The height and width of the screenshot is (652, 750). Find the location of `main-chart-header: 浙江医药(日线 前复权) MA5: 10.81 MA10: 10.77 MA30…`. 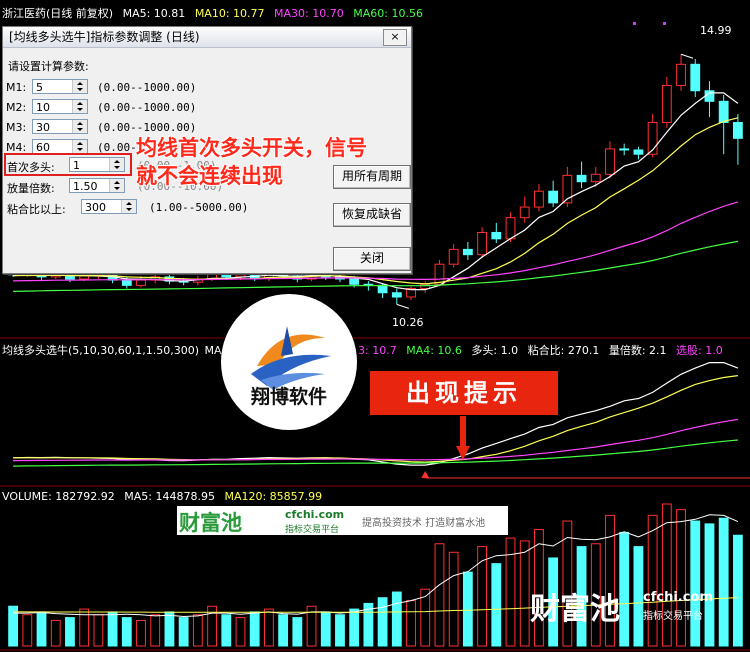

main-chart-header: 浙江医药(日线 前复权) MA5: 10.81 MA10: 10.77 MA30… is located at coordinates (215, 13).